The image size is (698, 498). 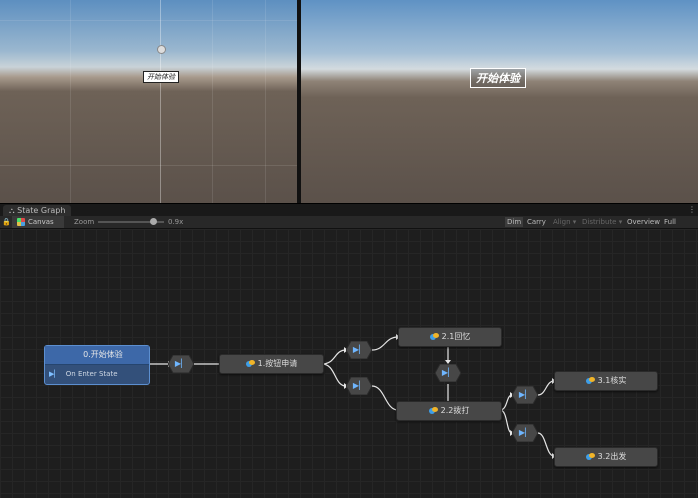 I want to click on state-node-3-2: 3.2出发, so click(x=606, y=457).